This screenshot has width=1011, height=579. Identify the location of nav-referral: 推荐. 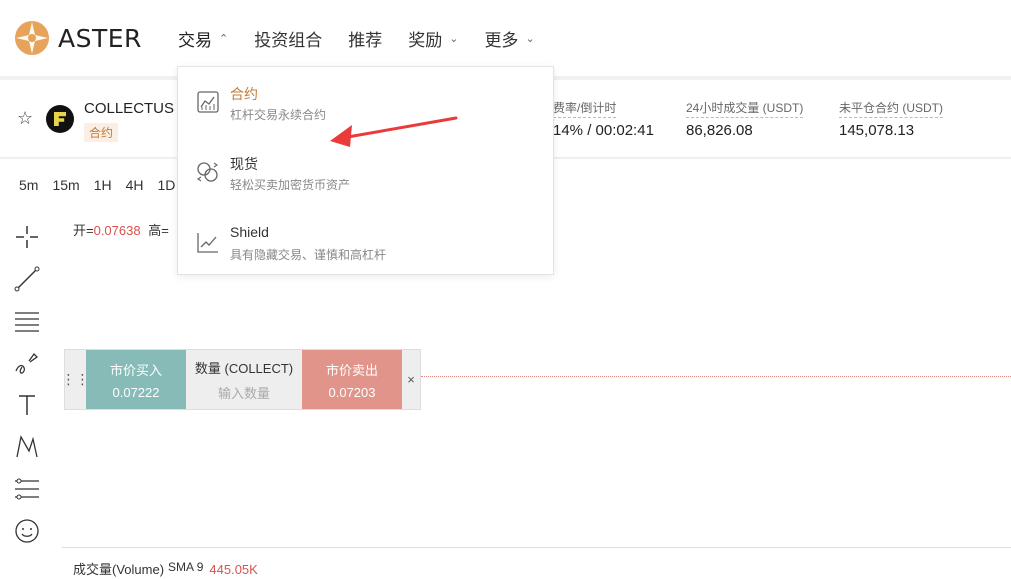
(365, 38).